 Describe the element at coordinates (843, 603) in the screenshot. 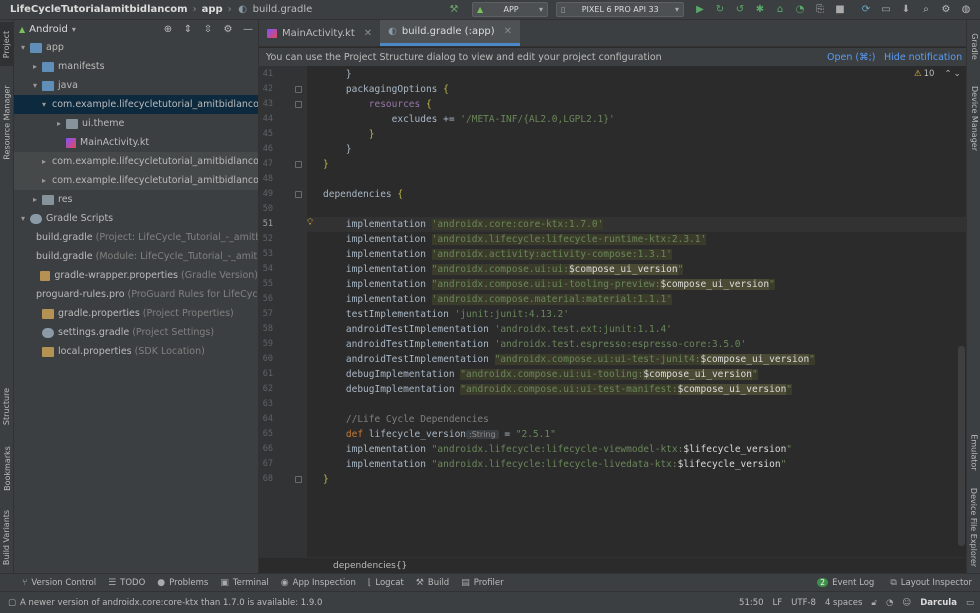

I see `indent-setting: 4 spaces` at that location.